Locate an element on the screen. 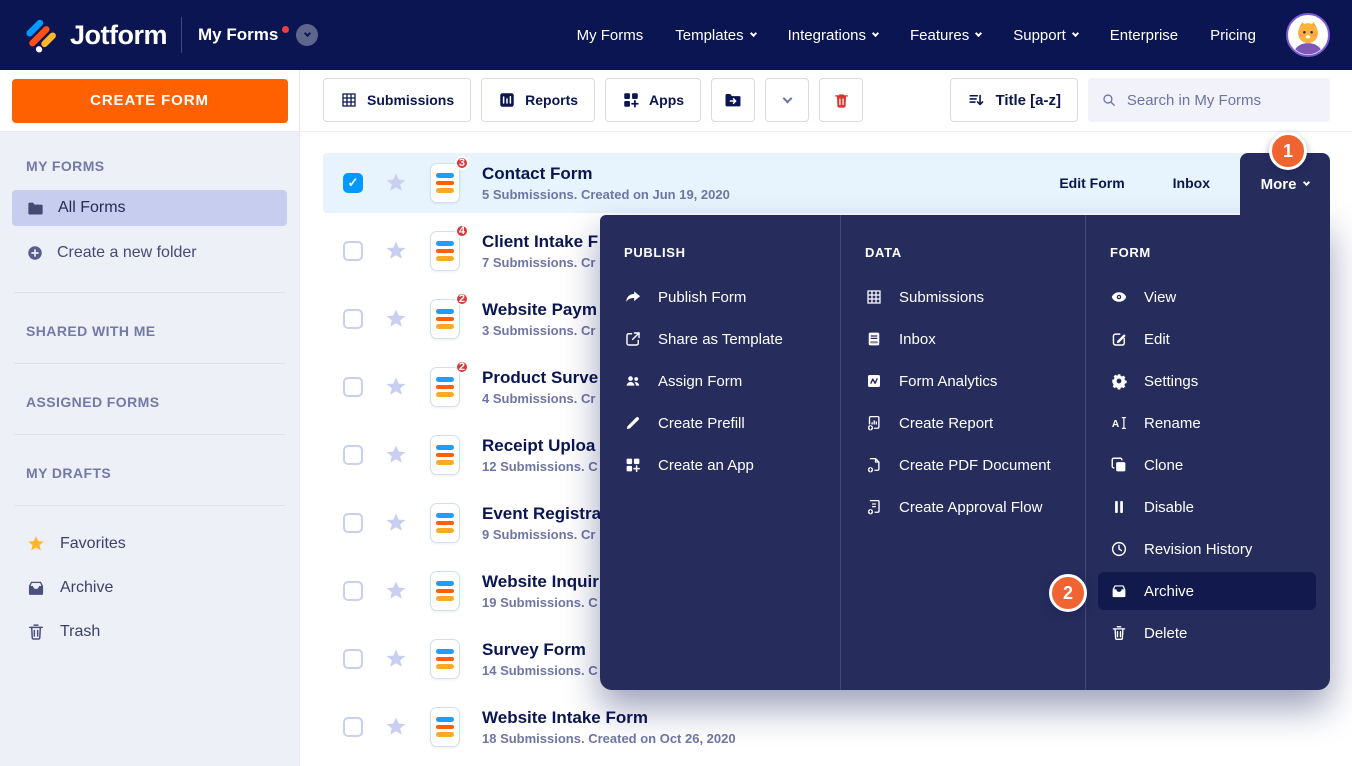 The width and height of the screenshot is (1352, 766). sidebar-item: Favorites is located at coordinates (149, 544).